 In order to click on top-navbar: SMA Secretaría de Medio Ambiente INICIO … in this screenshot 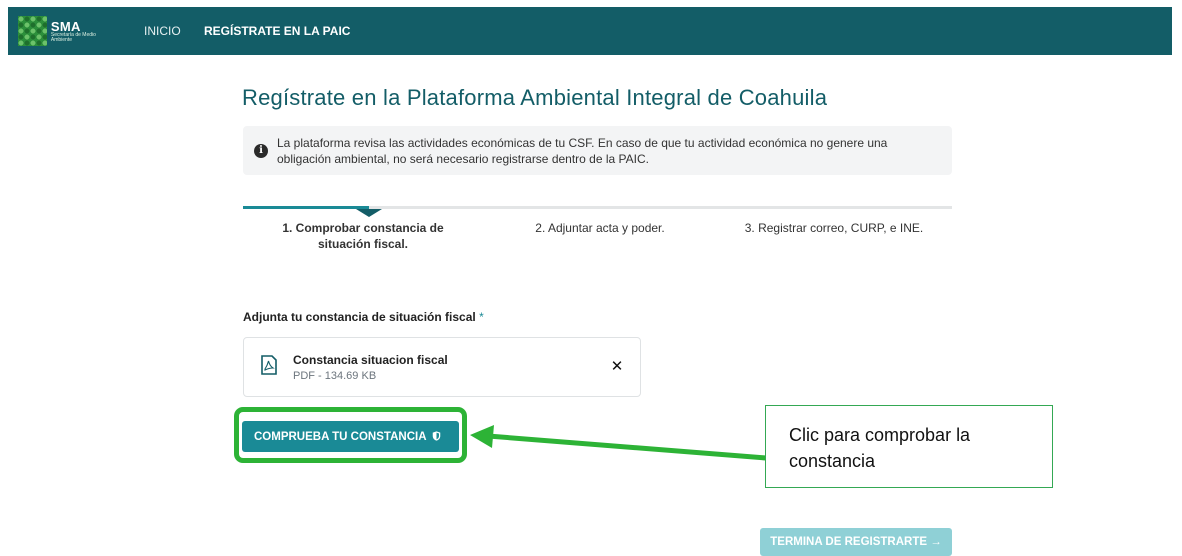, I will do `click(590, 31)`.